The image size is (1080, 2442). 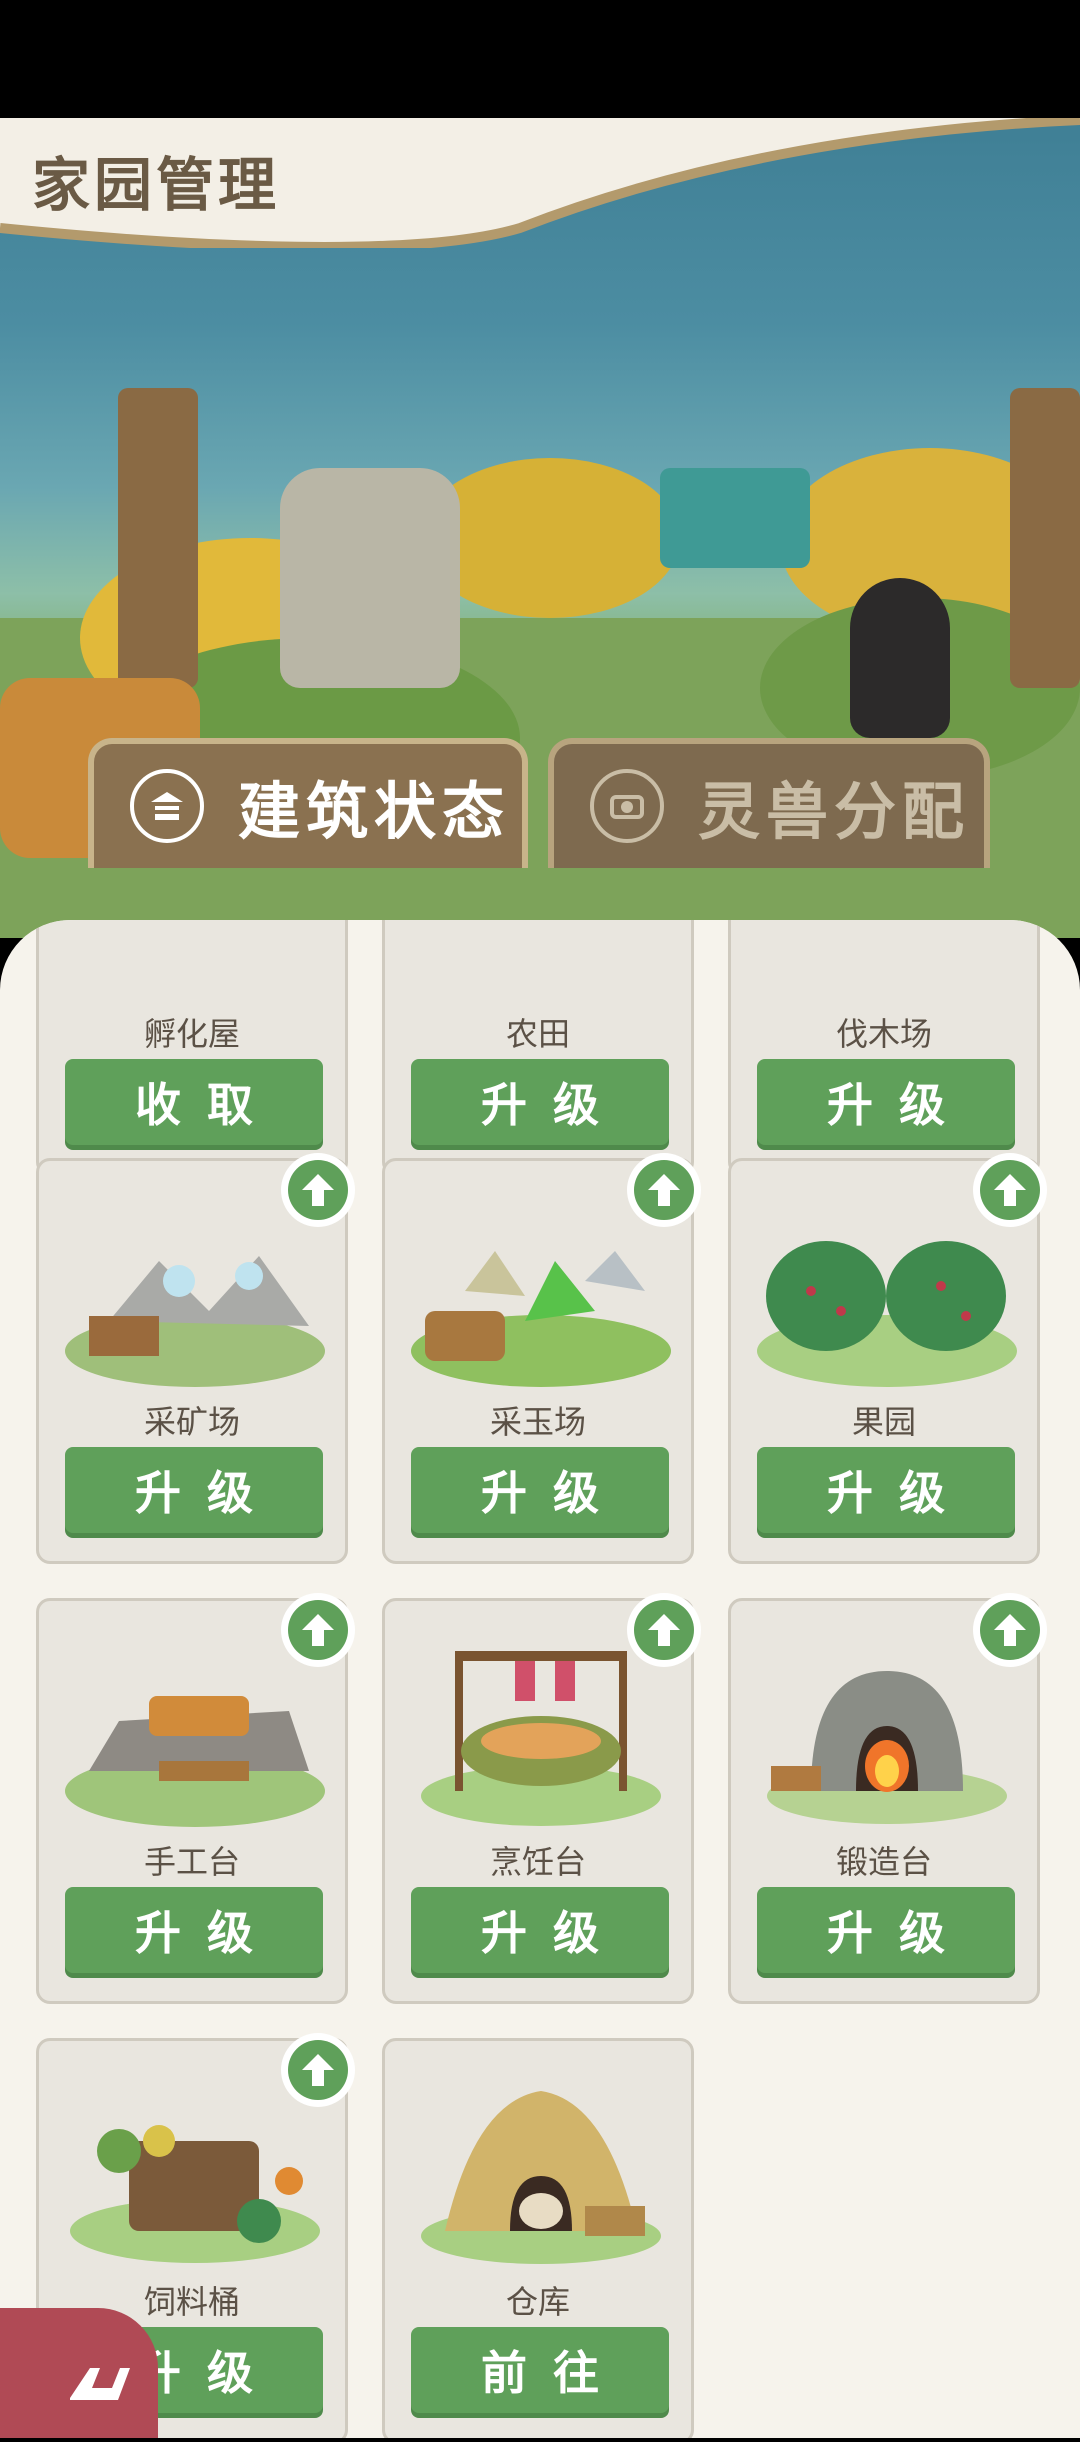 What do you see at coordinates (627, 806) in the screenshot?
I see `camera-icon` at bounding box center [627, 806].